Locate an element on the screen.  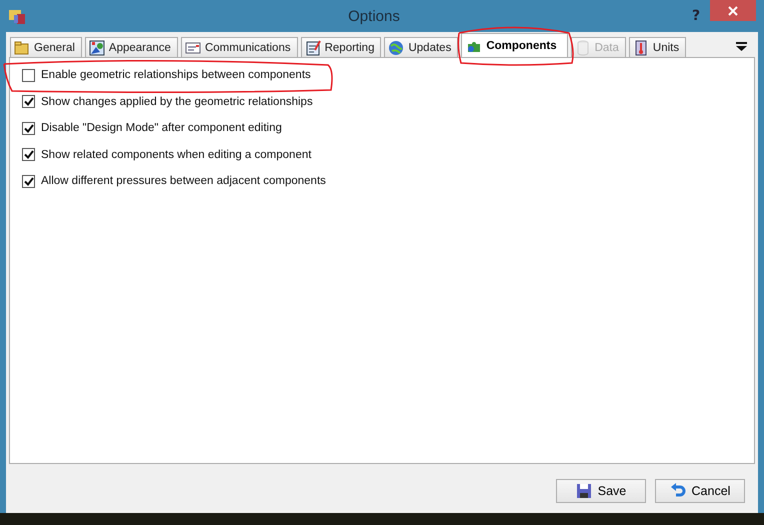
tab: Updates is located at coordinates (421, 47).